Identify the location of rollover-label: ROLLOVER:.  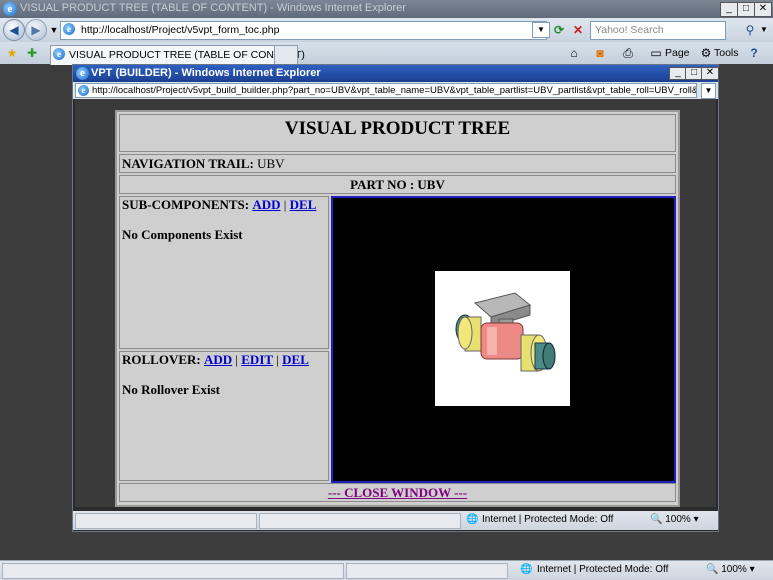
(161, 359).